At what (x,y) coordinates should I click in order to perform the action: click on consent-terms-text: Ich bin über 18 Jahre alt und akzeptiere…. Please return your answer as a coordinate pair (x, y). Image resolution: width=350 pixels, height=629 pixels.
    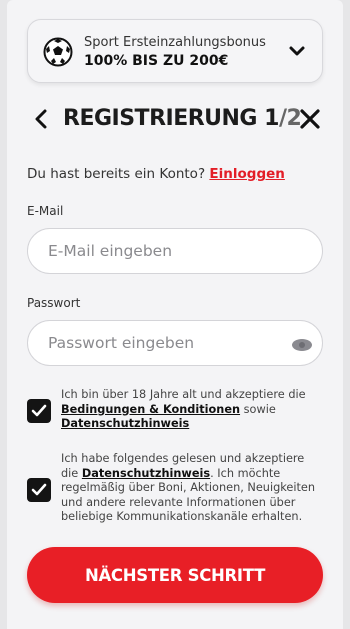
    Looking at the image, I should click on (192, 410).